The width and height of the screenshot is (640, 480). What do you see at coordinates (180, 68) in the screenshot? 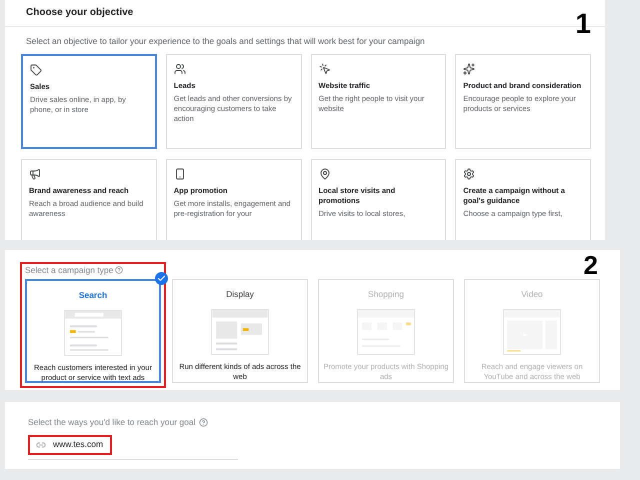
I see `people-icon` at bounding box center [180, 68].